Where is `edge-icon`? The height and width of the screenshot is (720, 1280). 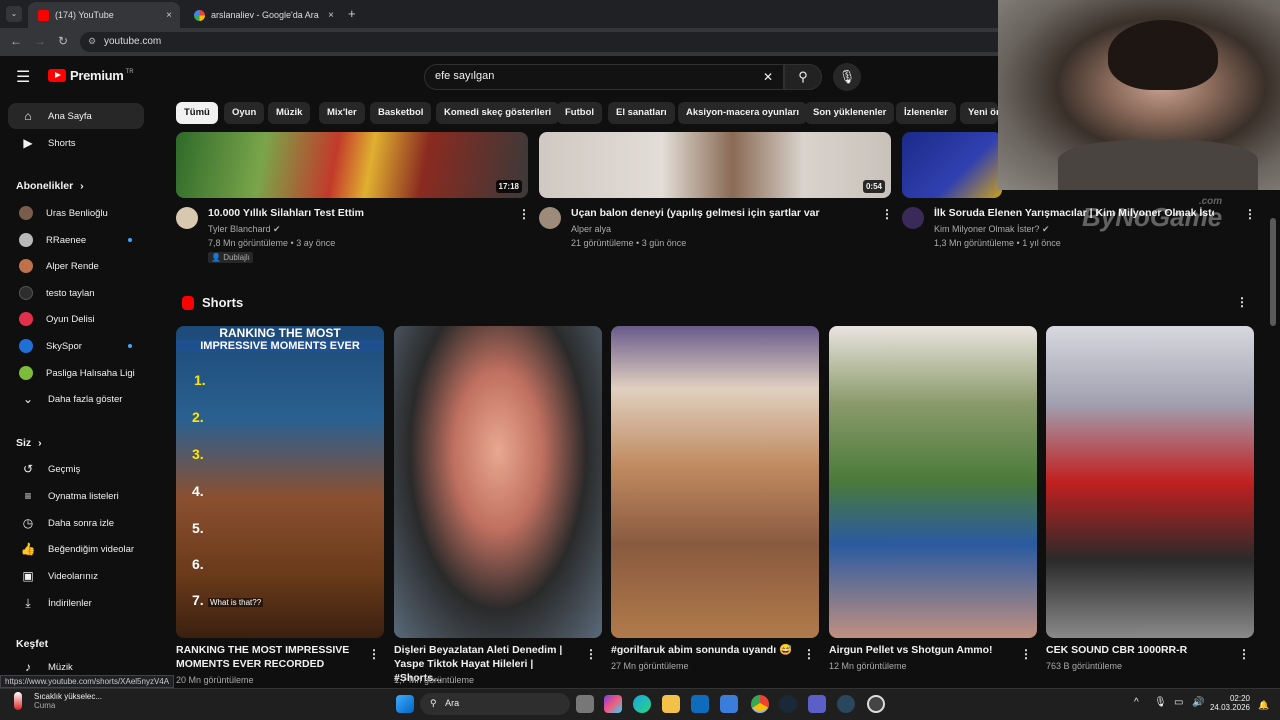 edge-icon is located at coordinates (642, 704).